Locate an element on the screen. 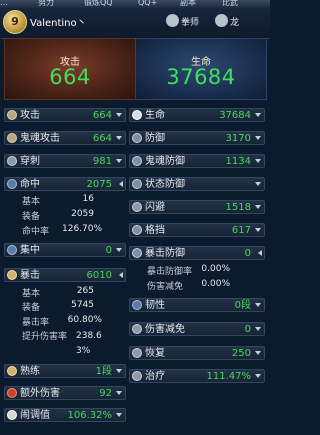  focus-icon is located at coordinates (12, 250).